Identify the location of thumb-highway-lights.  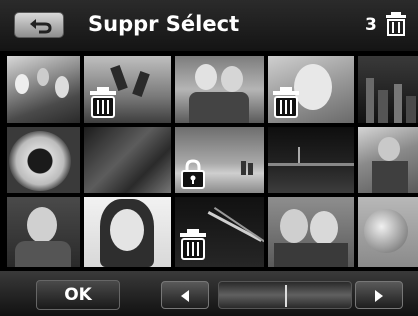
(219, 232).